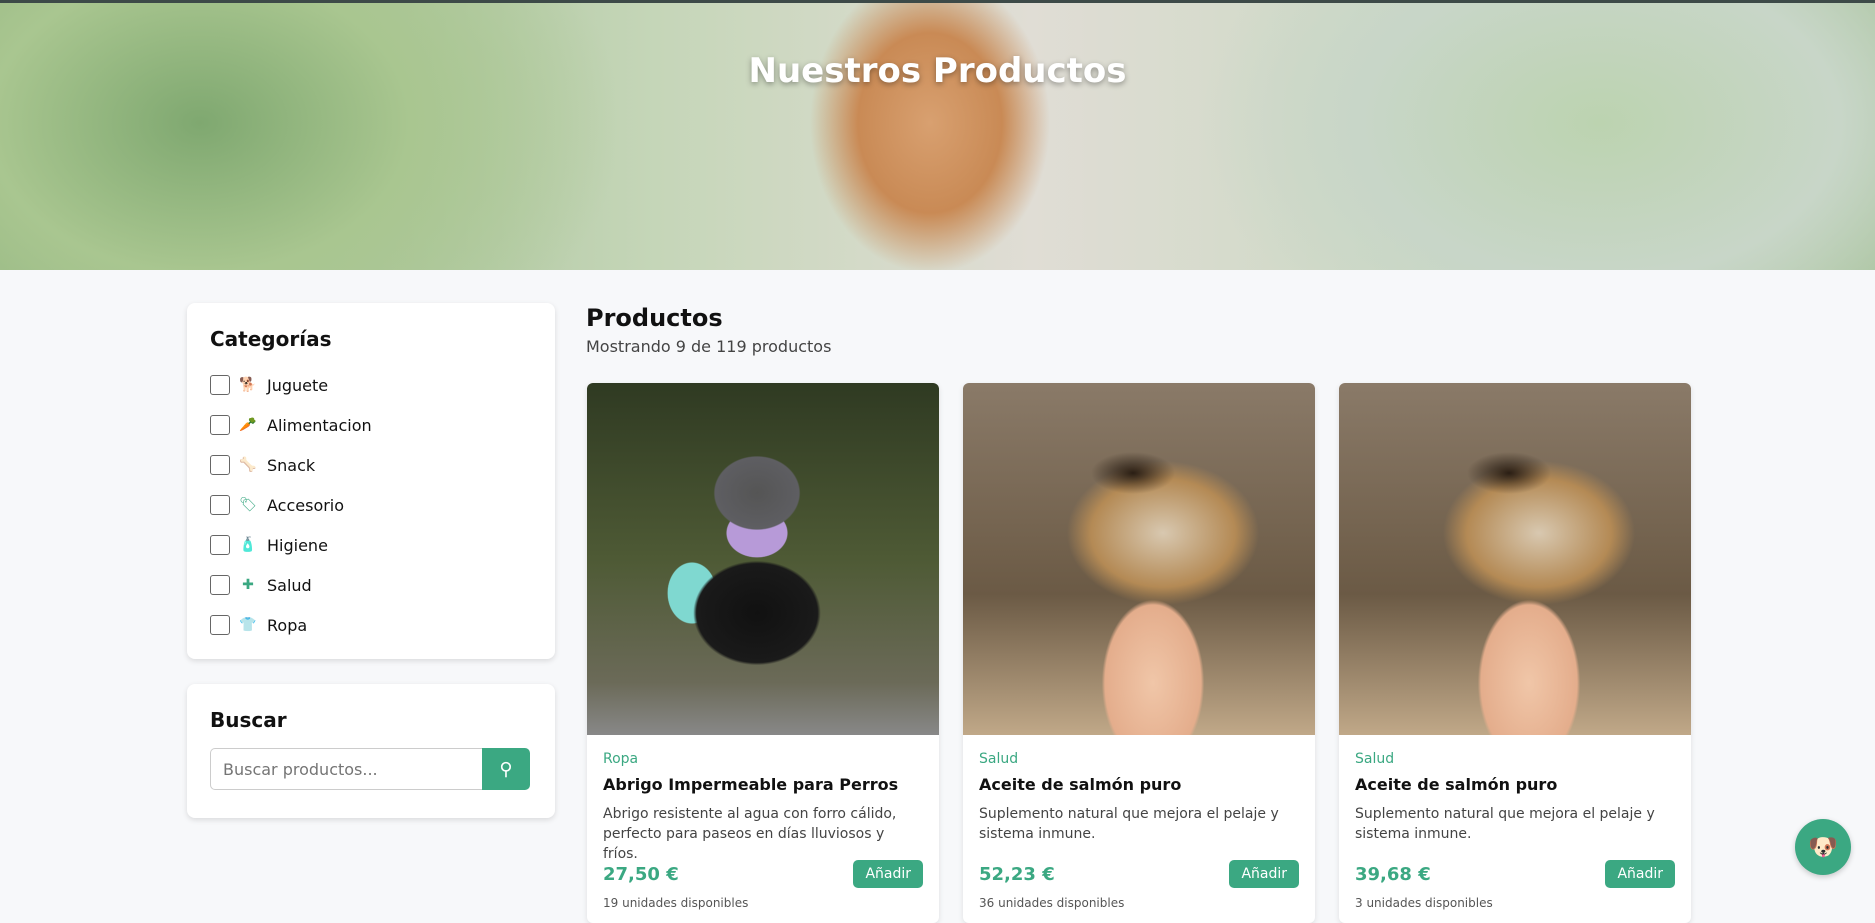 Image resolution: width=1875 pixels, height=923 pixels. What do you see at coordinates (654, 318) in the screenshot?
I see `products-title: Productos` at bounding box center [654, 318].